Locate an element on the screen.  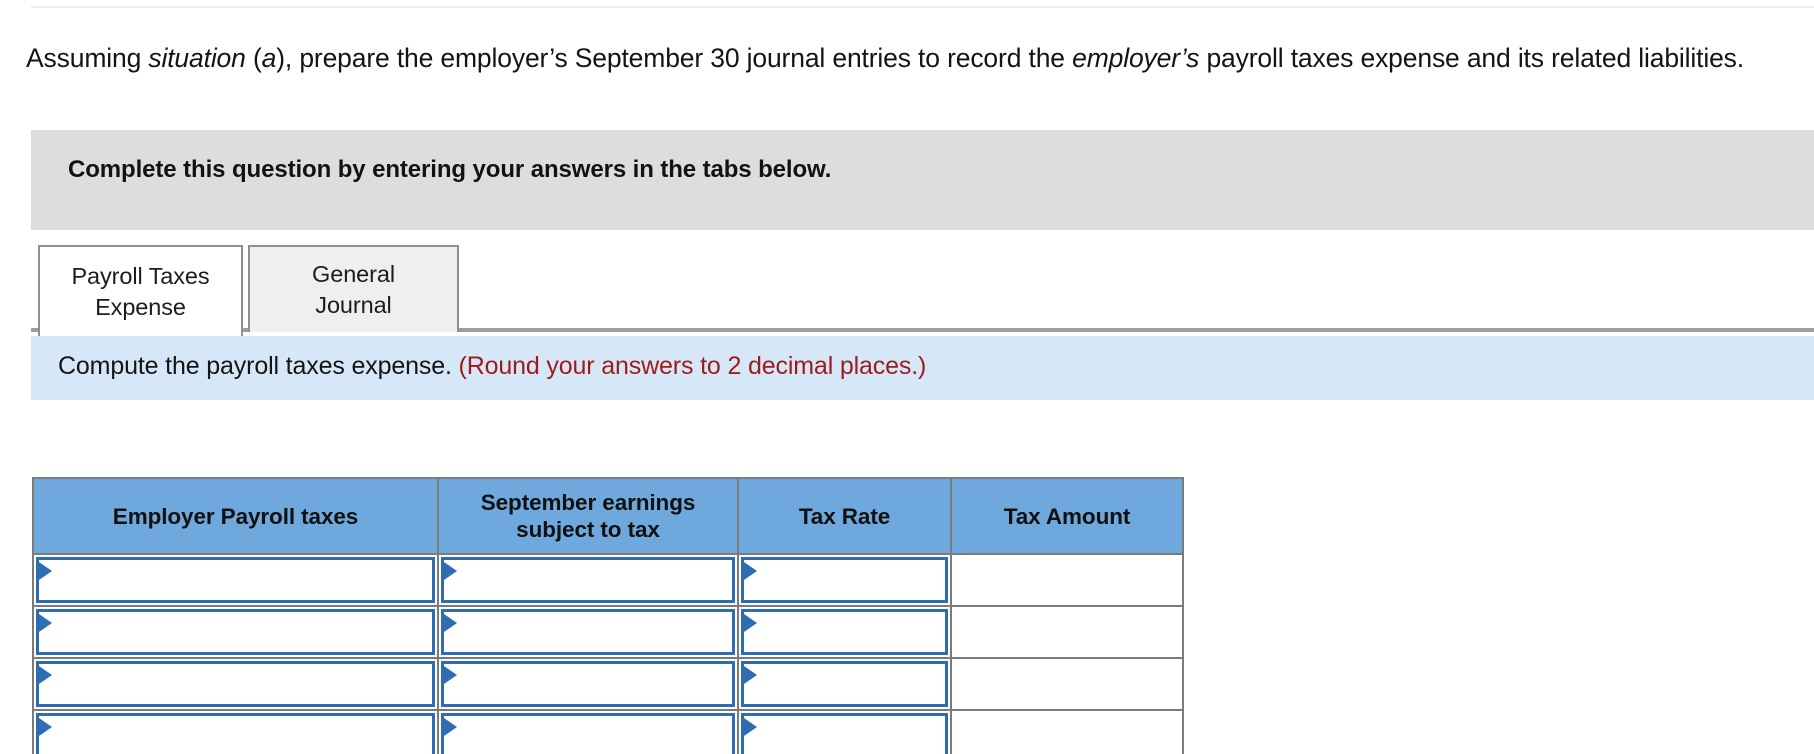
top-divider is located at coordinates (922, 7).